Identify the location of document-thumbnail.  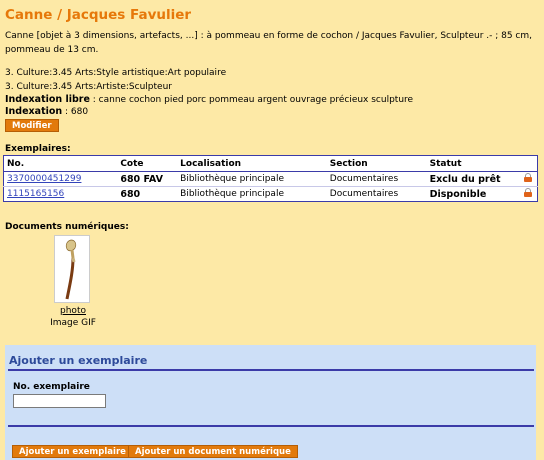
(72, 269).